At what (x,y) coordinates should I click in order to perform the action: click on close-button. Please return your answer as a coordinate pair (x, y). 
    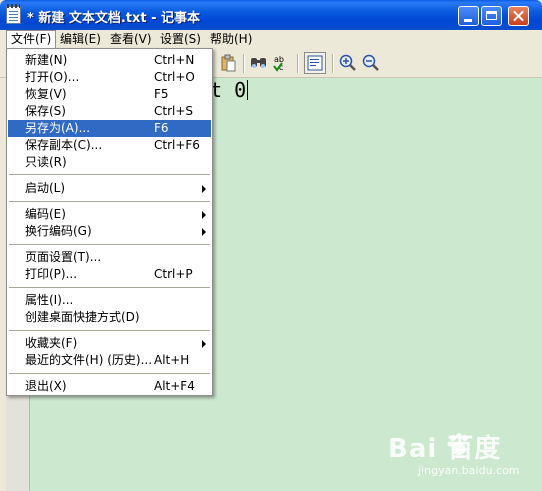
    Looking at the image, I should click on (518, 16).